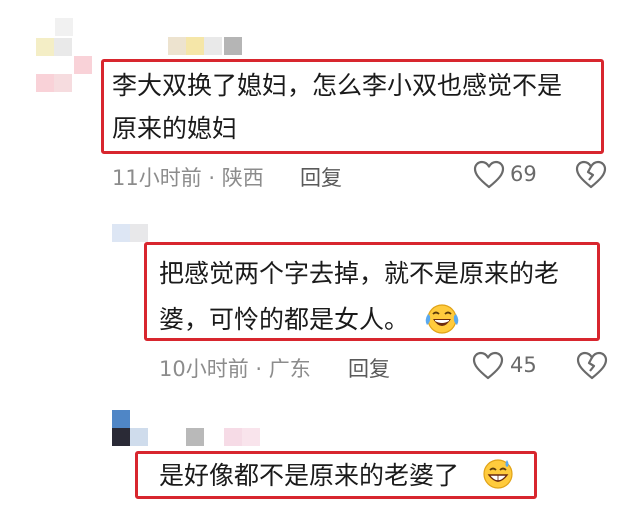 This screenshot has height=509, width=640. Describe the element at coordinates (442, 319) in the screenshot. I see `laughing-tears-emoji` at that location.